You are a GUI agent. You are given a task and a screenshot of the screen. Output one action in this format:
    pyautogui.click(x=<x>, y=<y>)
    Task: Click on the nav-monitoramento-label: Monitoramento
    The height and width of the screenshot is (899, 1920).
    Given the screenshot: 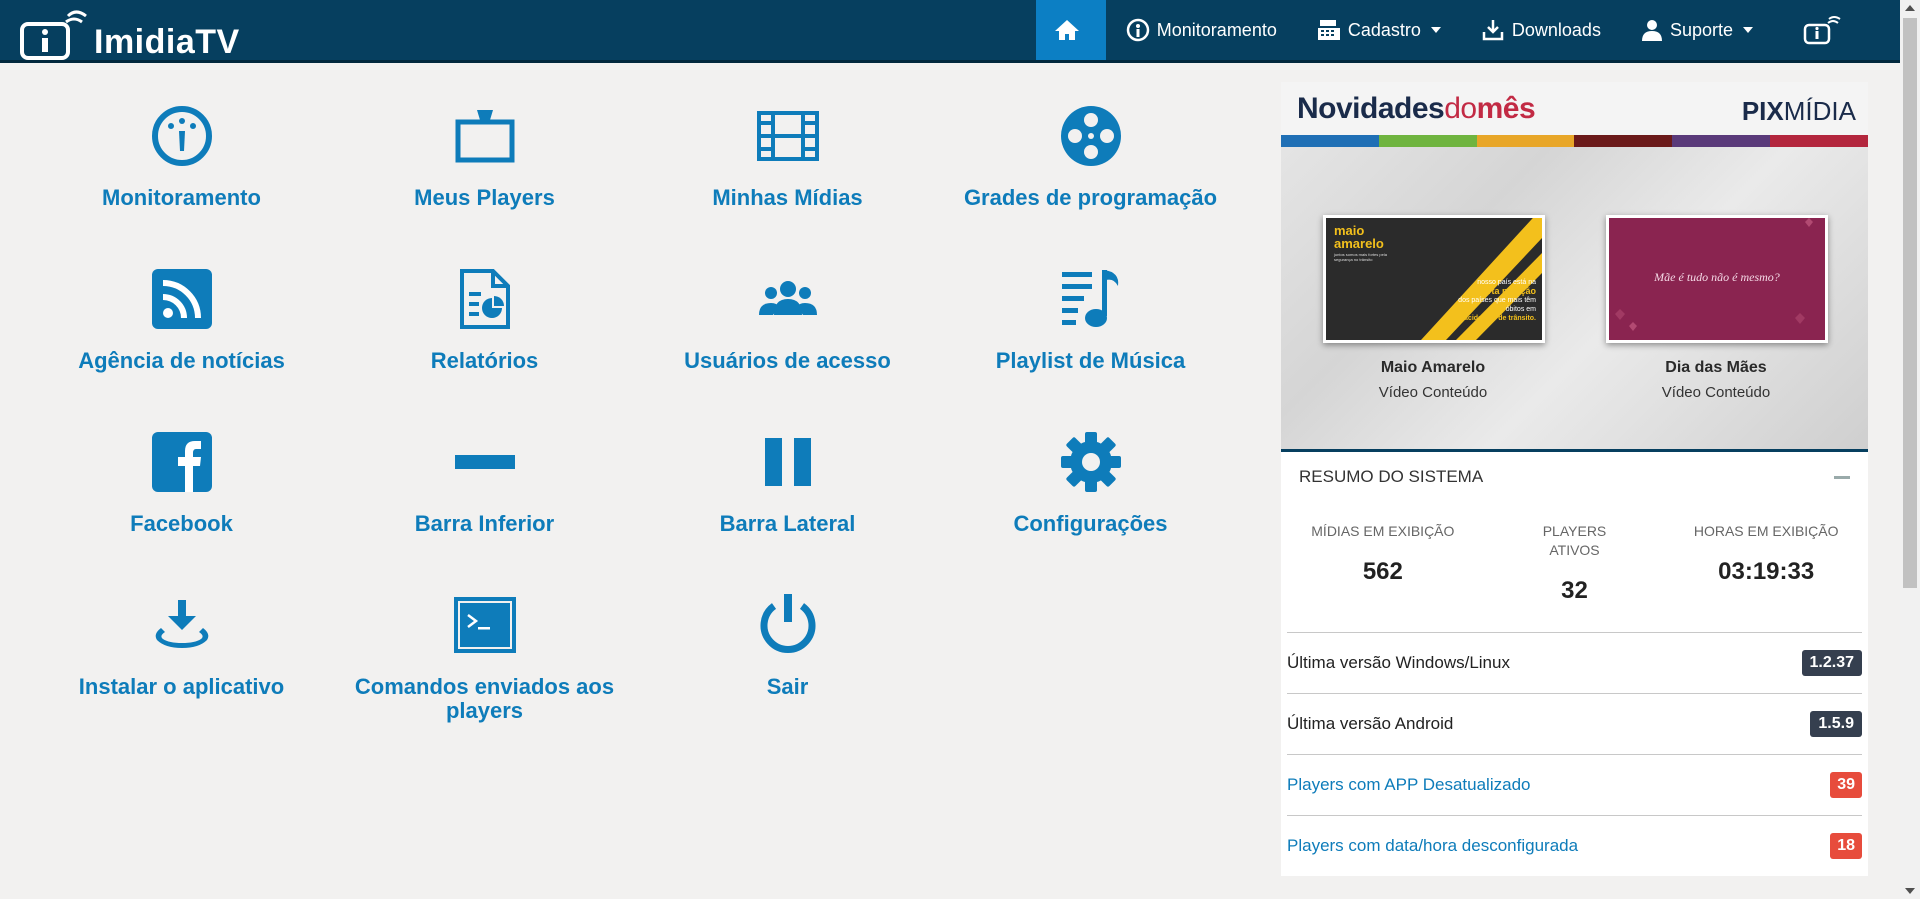 What is the action you would take?
    pyautogui.click(x=1216, y=29)
    